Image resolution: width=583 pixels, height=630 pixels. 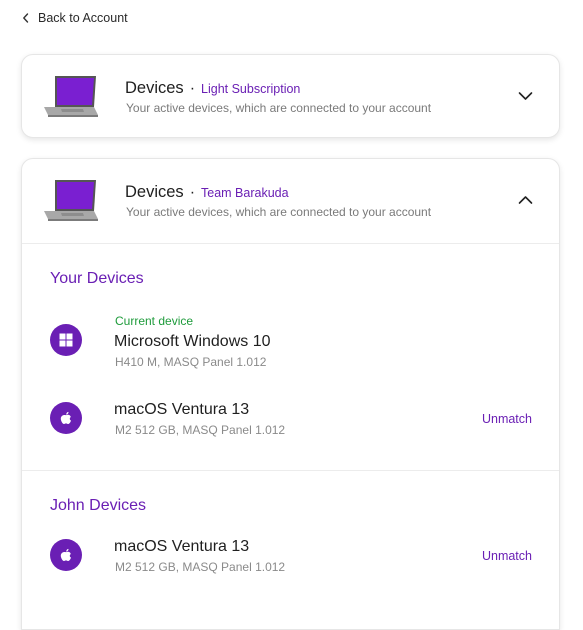 I want to click on section-divider, so click(x=290, y=470).